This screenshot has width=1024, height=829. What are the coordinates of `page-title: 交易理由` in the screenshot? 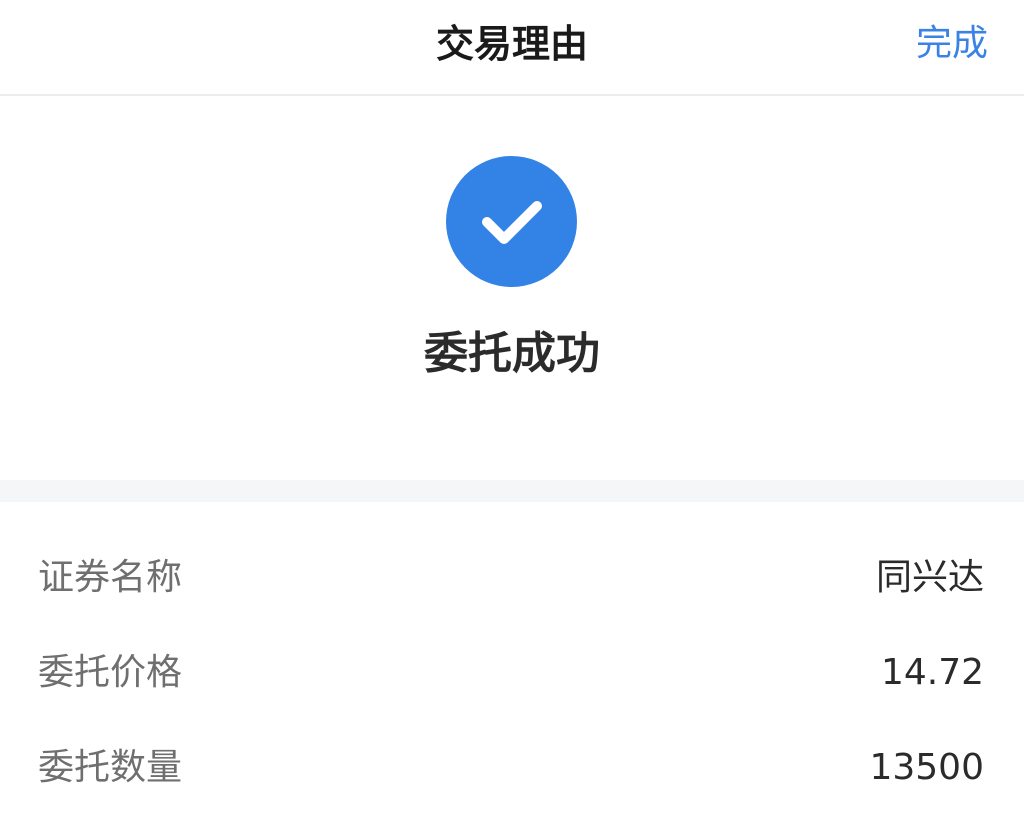 It's located at (511, 44).